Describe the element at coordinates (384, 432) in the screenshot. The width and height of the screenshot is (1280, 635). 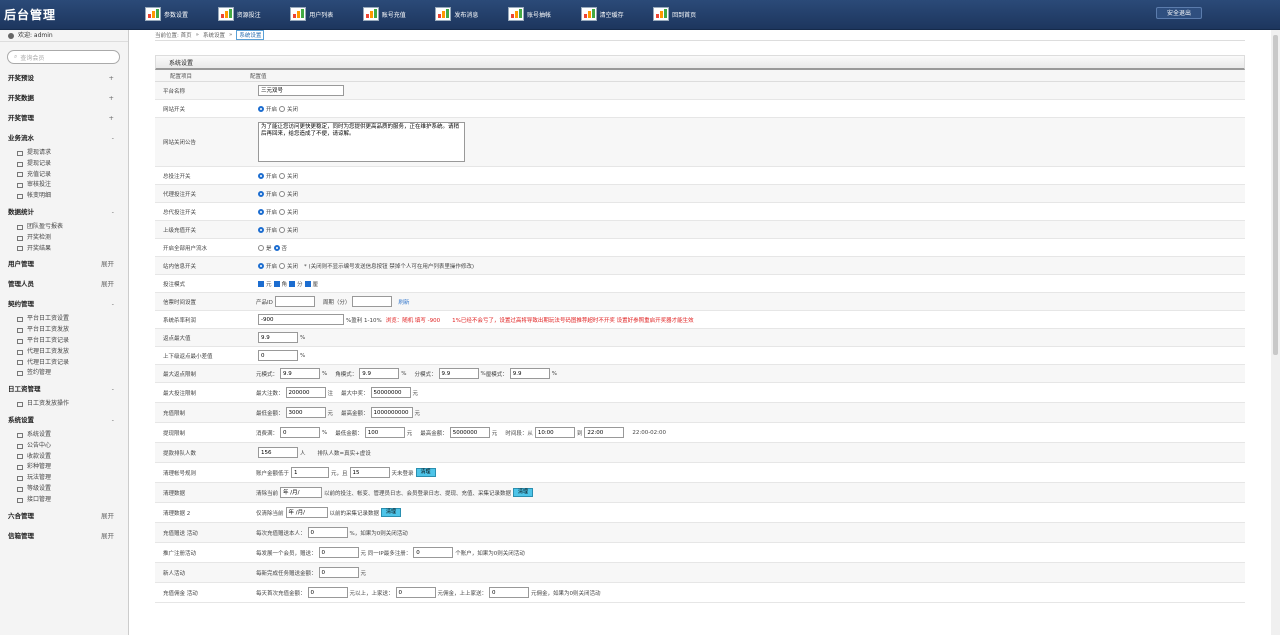
I see `min-withdraw-input: 100` at that location.